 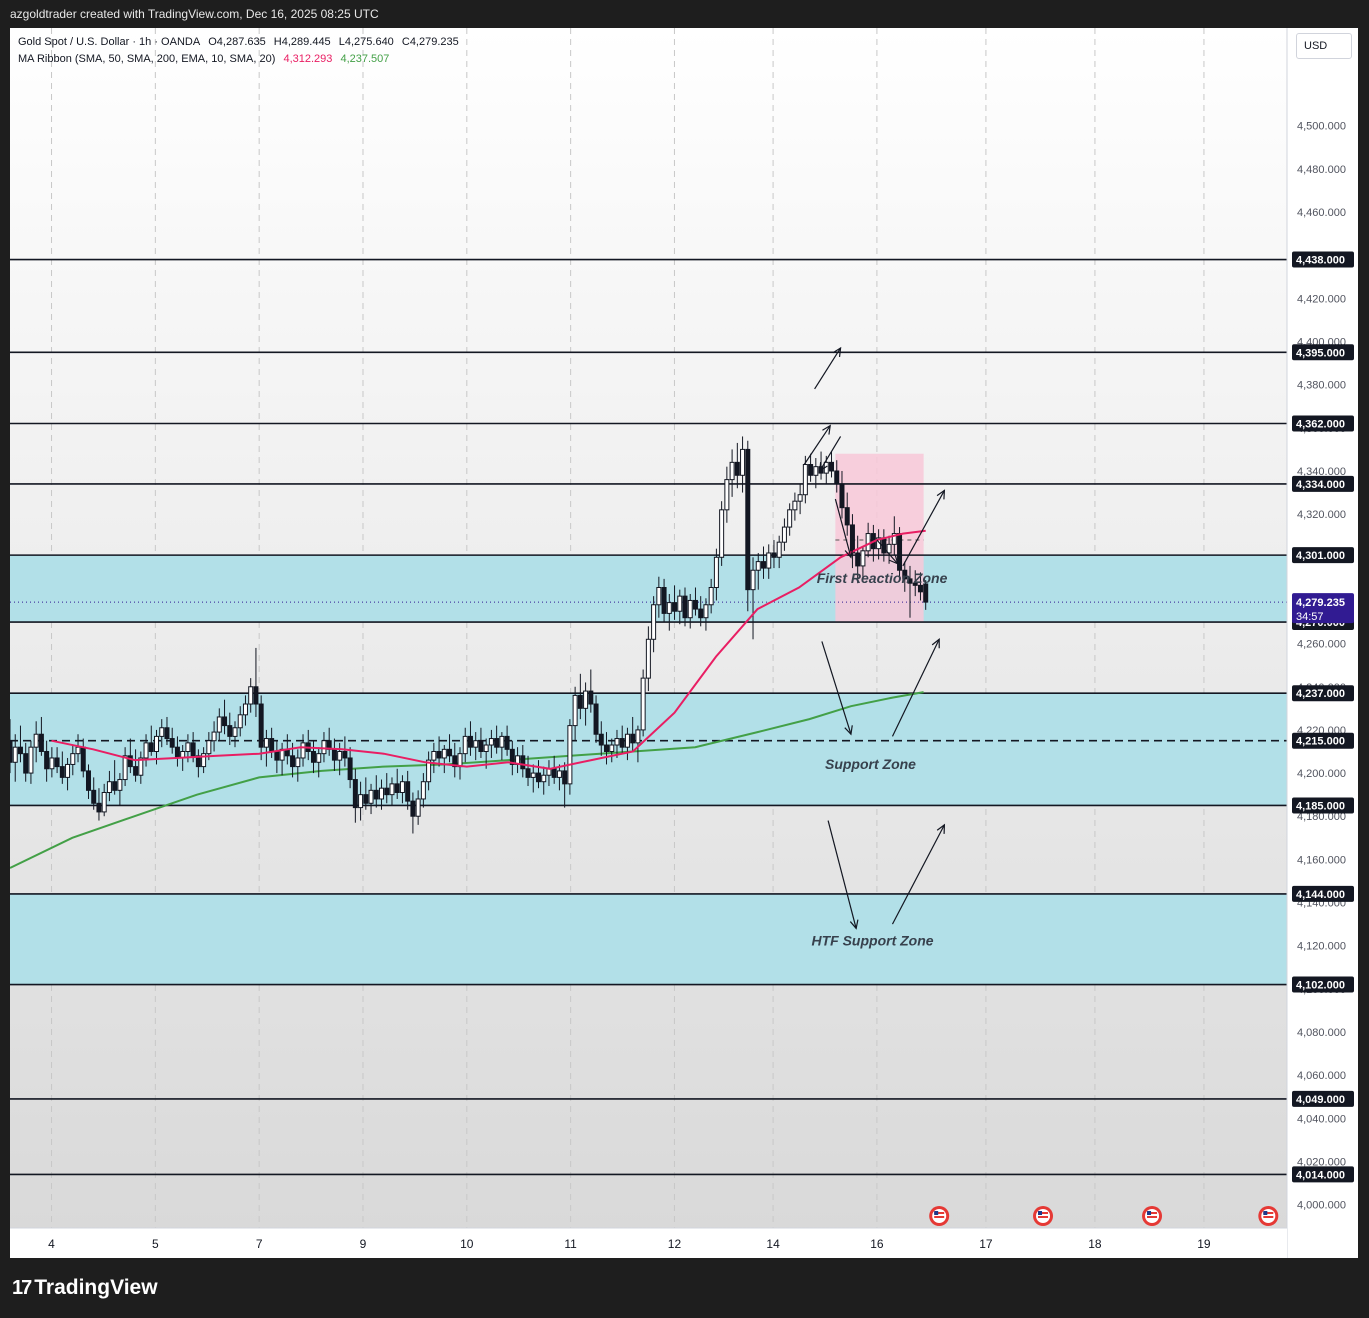 I want to click on price-tick-label: 4,380.000, so click(x=1321, y=386).